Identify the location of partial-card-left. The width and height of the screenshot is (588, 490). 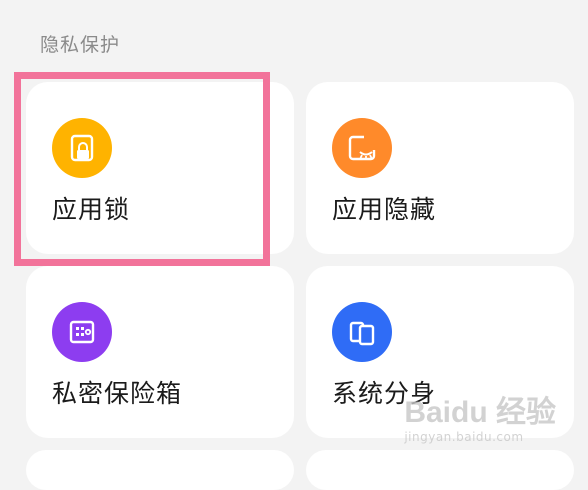
(160, 470).